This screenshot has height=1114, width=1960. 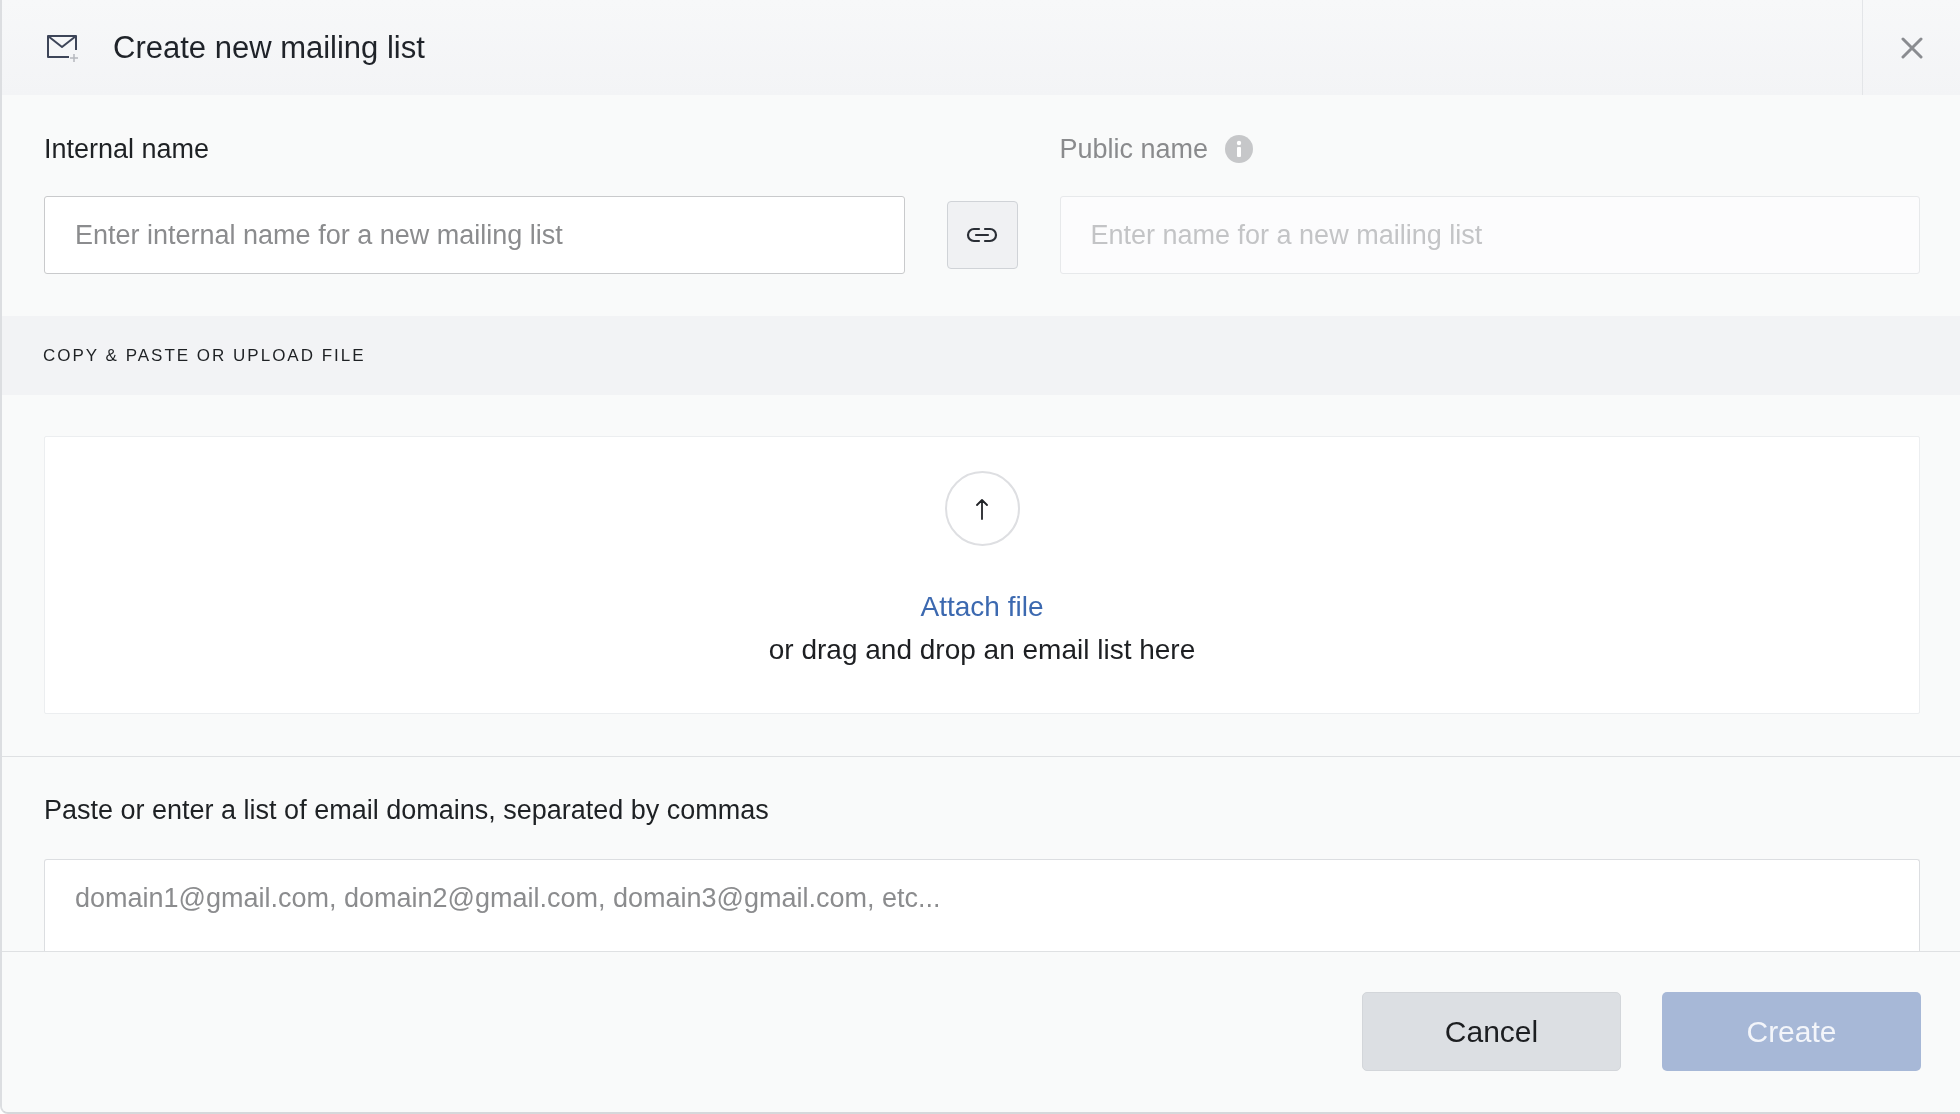 What do you see at coordinates (63, 47) in the screenshot?
I see `envelope-icon` at bounding box center [63, 47].